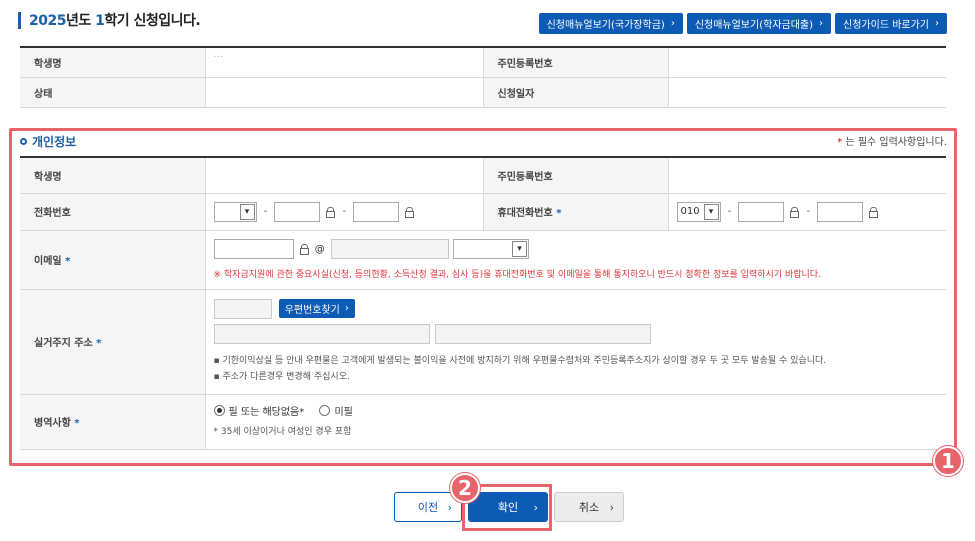 The width and height of the screenshot is (975, 541). I want to click on step-badge-1: 1, so click(948, 461).